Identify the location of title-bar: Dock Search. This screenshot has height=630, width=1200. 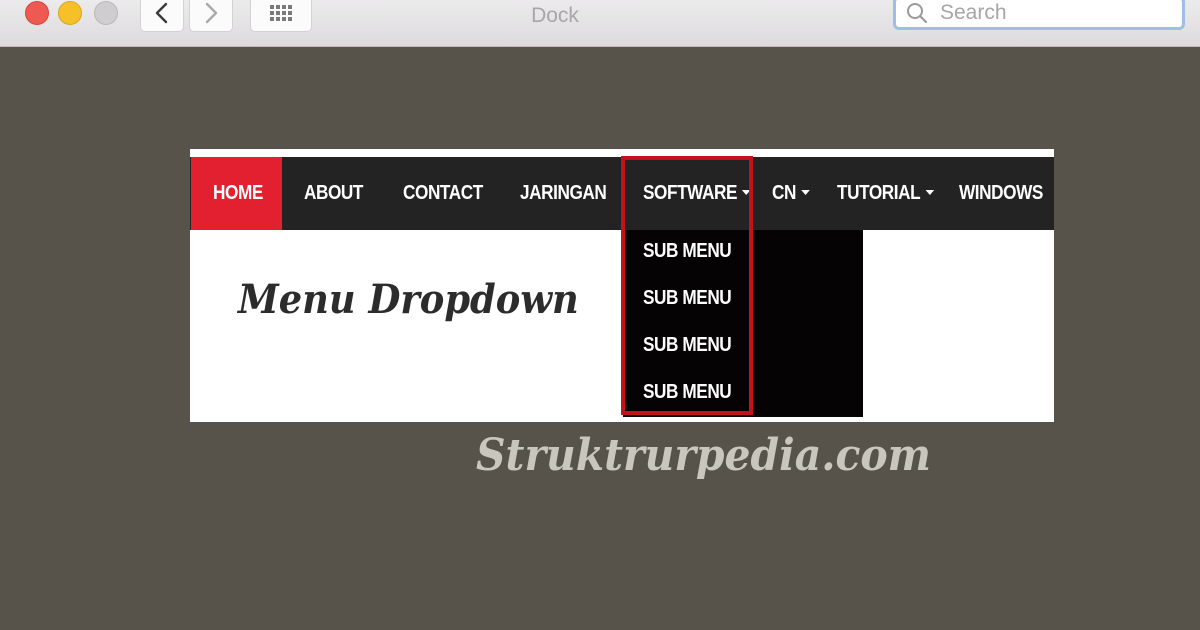
(600, 23).